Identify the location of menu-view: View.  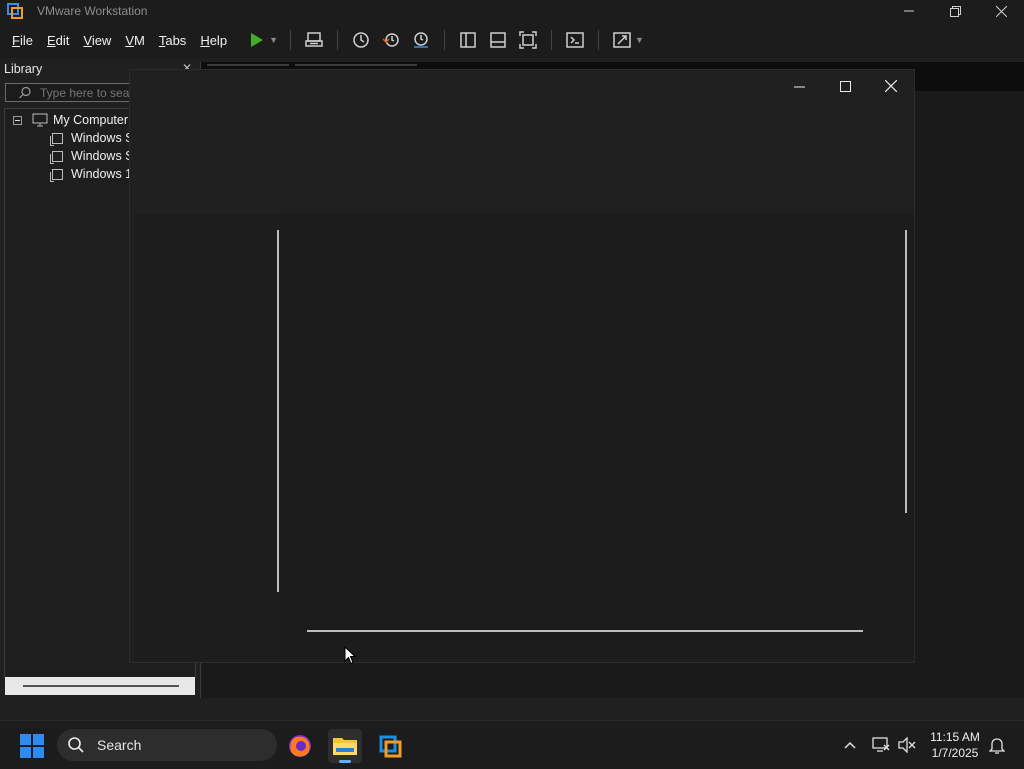
(97, 40).